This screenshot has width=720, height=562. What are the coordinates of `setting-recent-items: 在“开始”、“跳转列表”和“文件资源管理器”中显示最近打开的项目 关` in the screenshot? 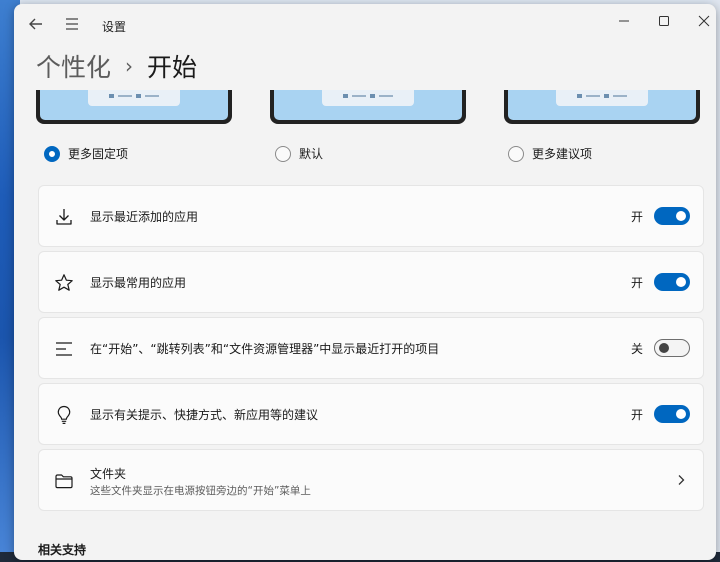 It's located at (371, 348).